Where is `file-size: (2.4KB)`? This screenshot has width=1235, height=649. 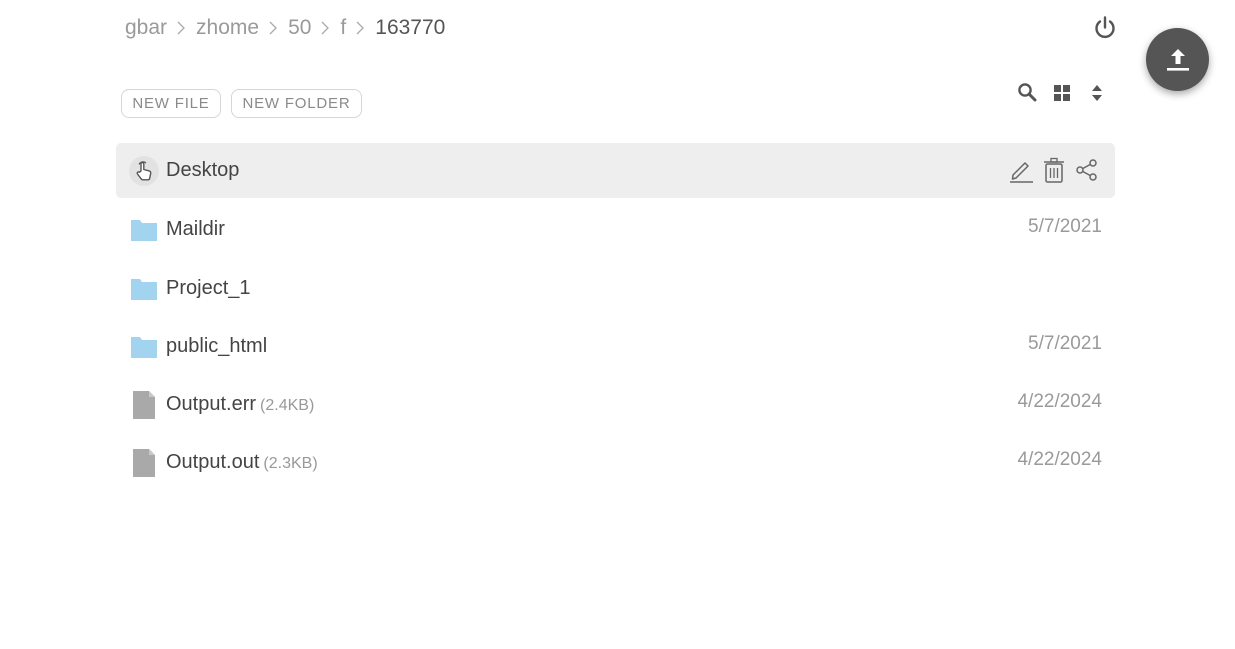
file-size: (2.4KB) is located at coordinates (287, 405).